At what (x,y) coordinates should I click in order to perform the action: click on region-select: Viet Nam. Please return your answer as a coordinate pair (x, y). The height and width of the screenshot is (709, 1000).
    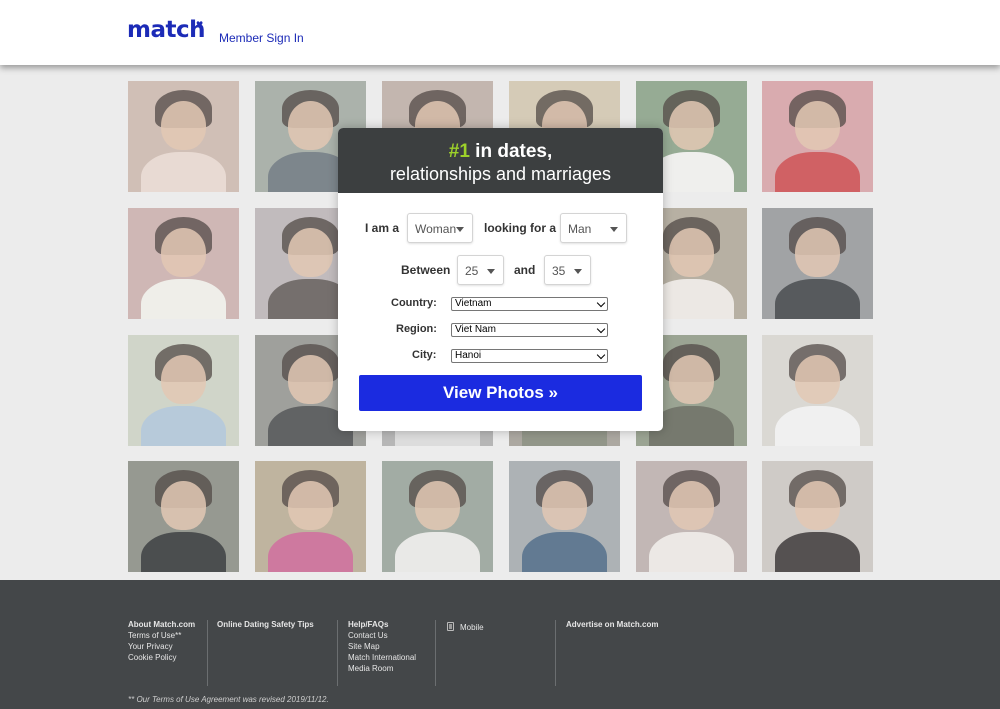
    Looking at the image, I should click on (529, 330).